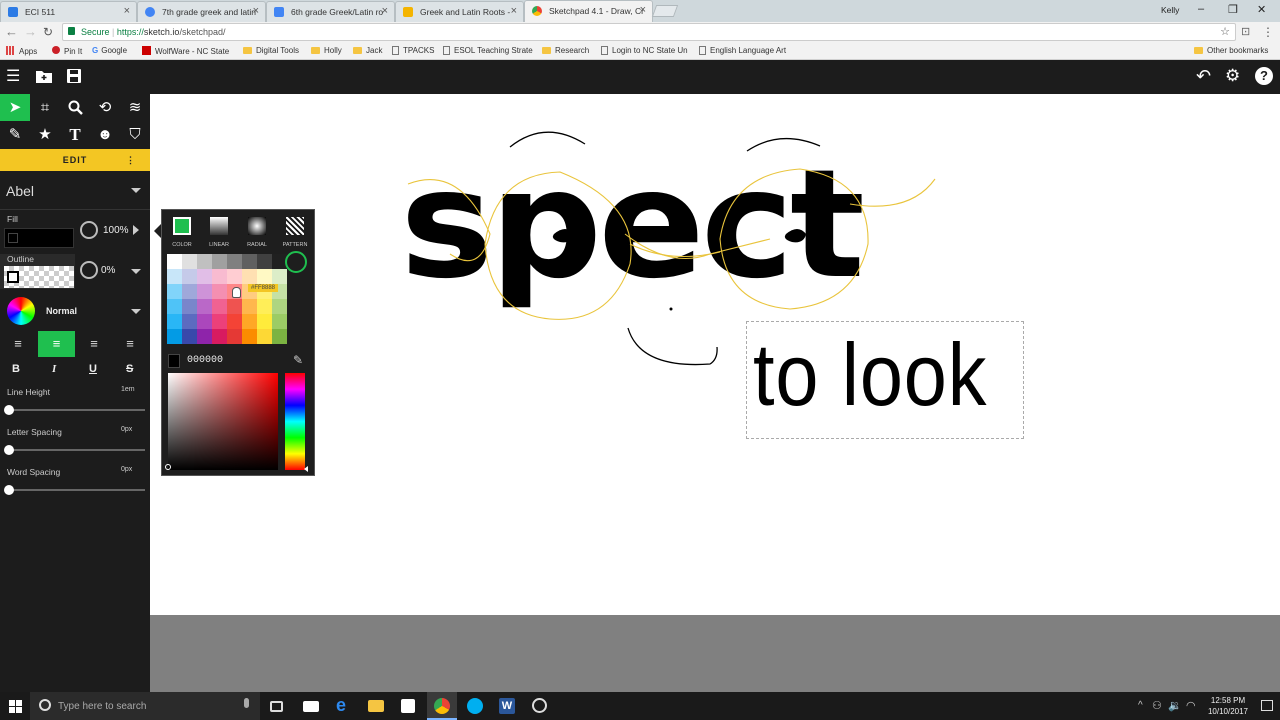  What do you see at coordinates (408, 706) in the screenshot?
I see `store-icon` at bounding box center [408, 706].